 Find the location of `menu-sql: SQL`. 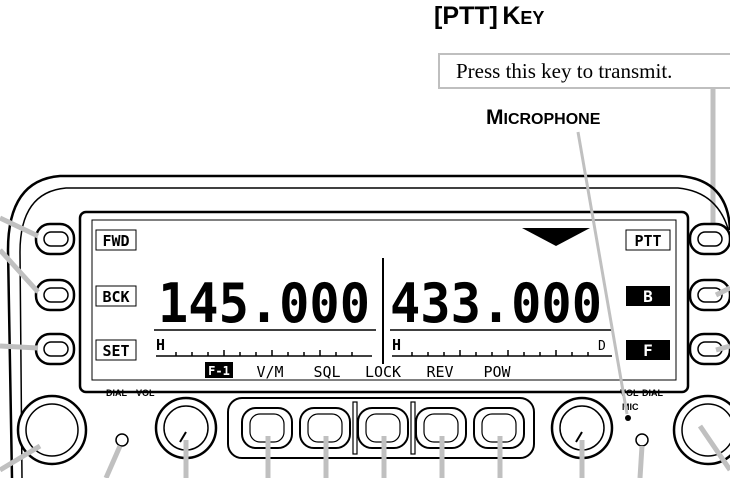

menu-sql: SQL is located at coordinates (326, 372).